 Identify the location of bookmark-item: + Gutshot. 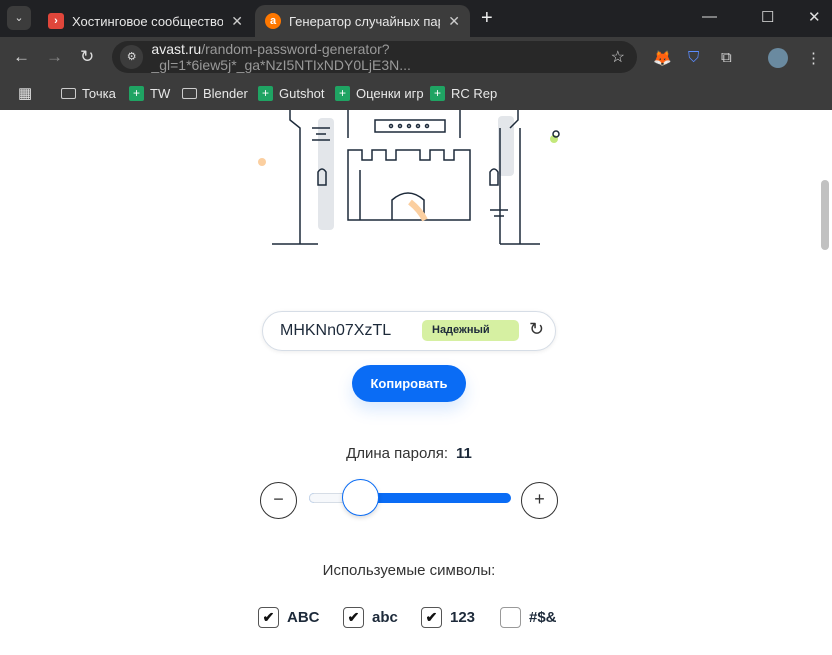
(291, 93).